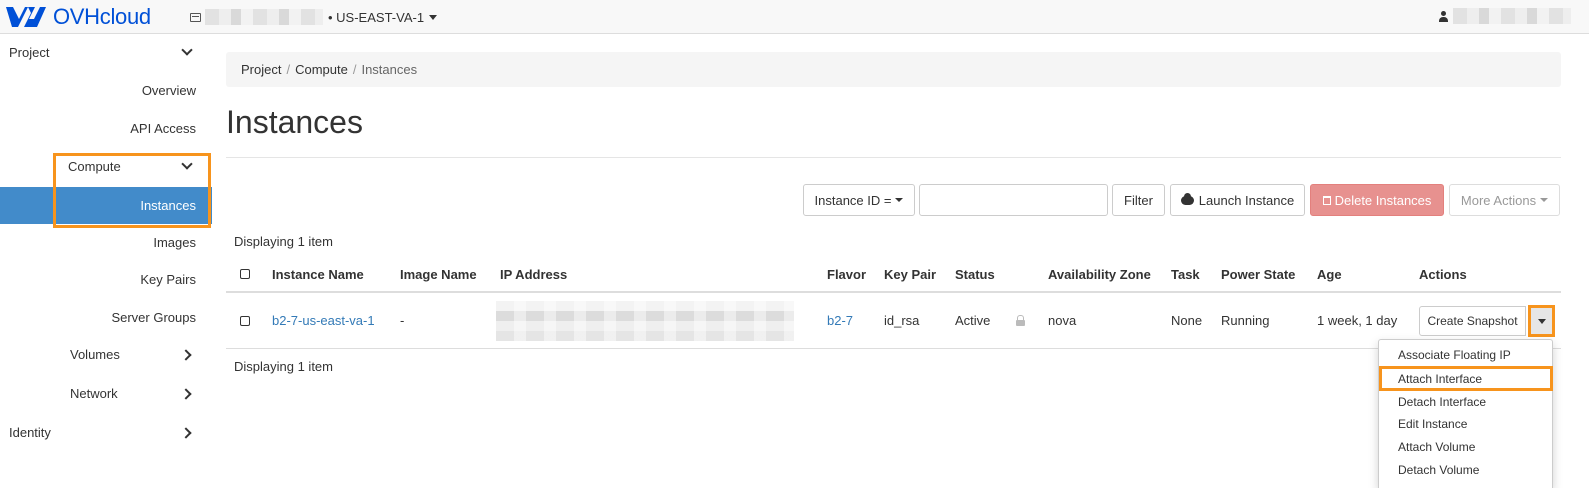 This screenshot has height=488, width=1589. What do you see at coordinates (1465, 447) in the screenshot?
I see `menu-item-attach-volume: Attach Volume` at bounding box center [1465, 447].